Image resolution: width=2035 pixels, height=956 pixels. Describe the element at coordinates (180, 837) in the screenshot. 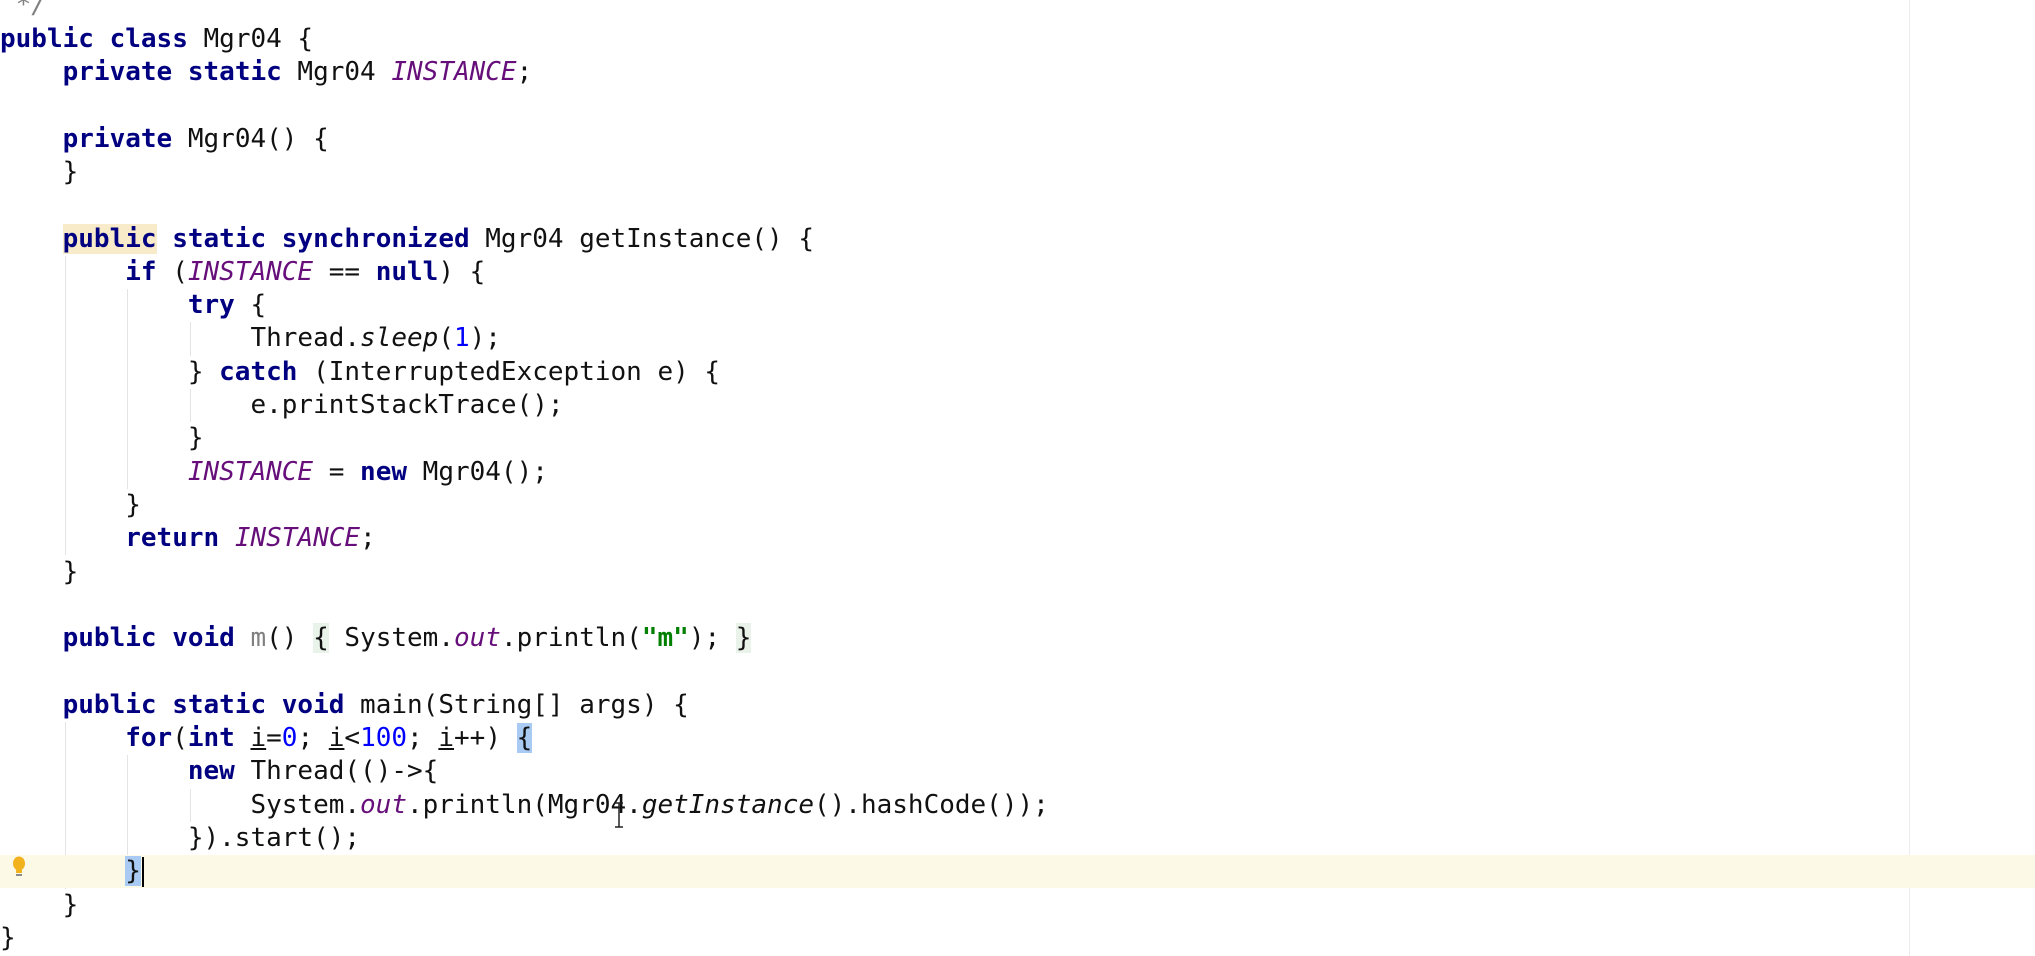

I see `token-text: }).start();` at that location.